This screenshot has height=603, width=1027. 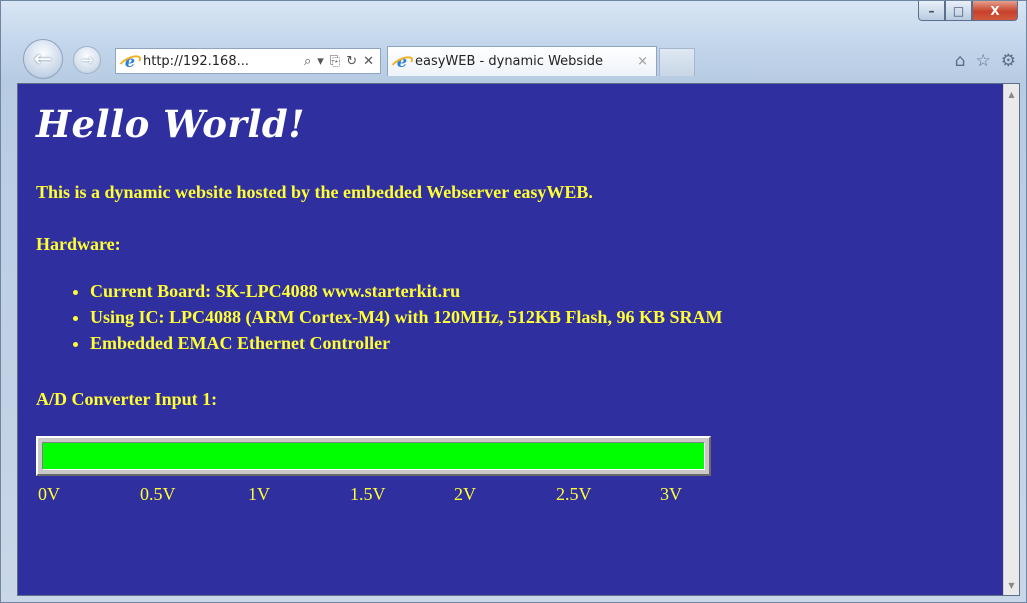 What do you see at coordinates (642, 61) in the screenshot?
I see `tab-close-icon: ×` at bounding box center [642, 61].